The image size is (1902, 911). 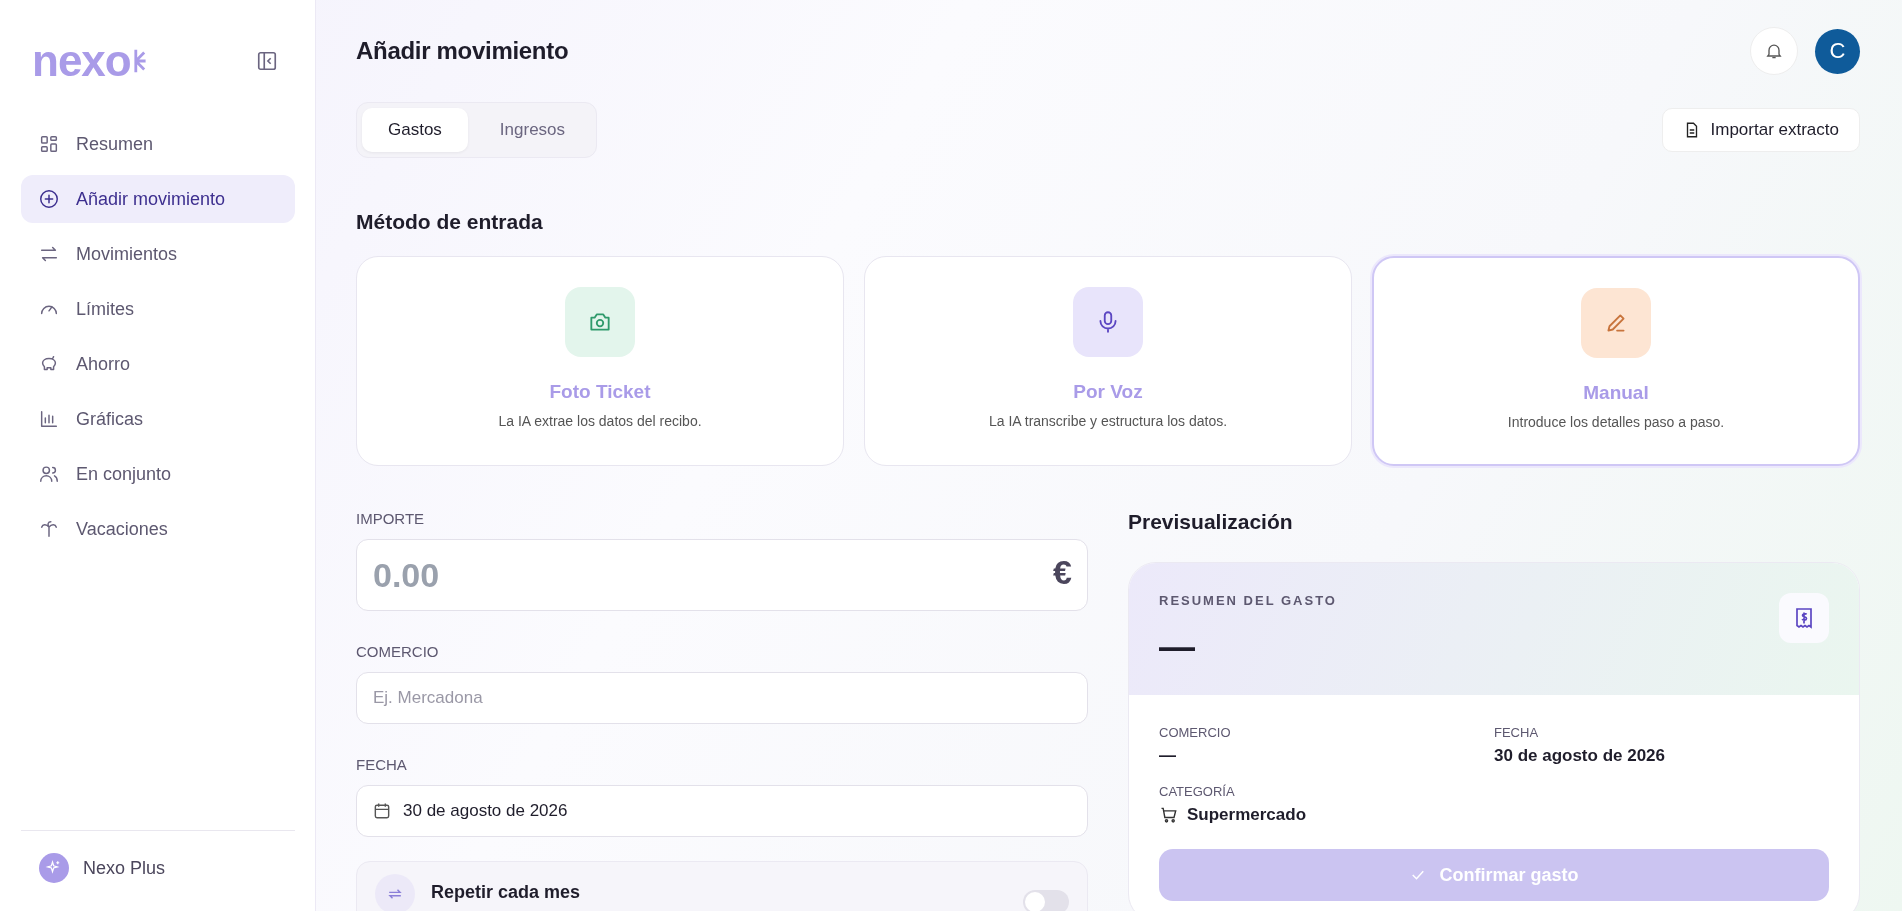 I want to click on summary-label: RESUMEN DEL GASTO, so click(x=1248, y=600).